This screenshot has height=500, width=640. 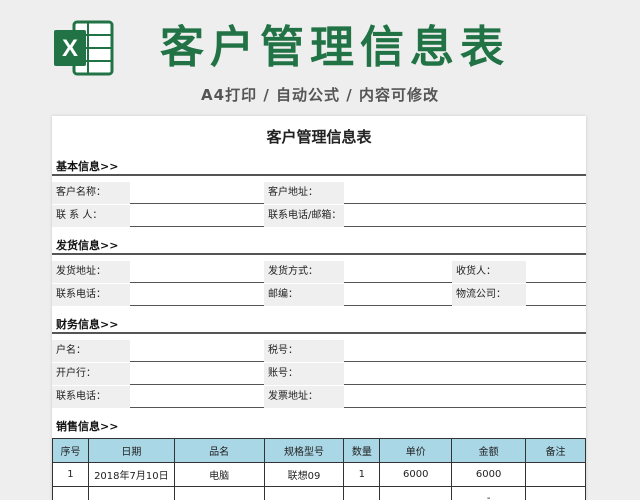 I want to click on account-name-field, so click(x=197, y=351).